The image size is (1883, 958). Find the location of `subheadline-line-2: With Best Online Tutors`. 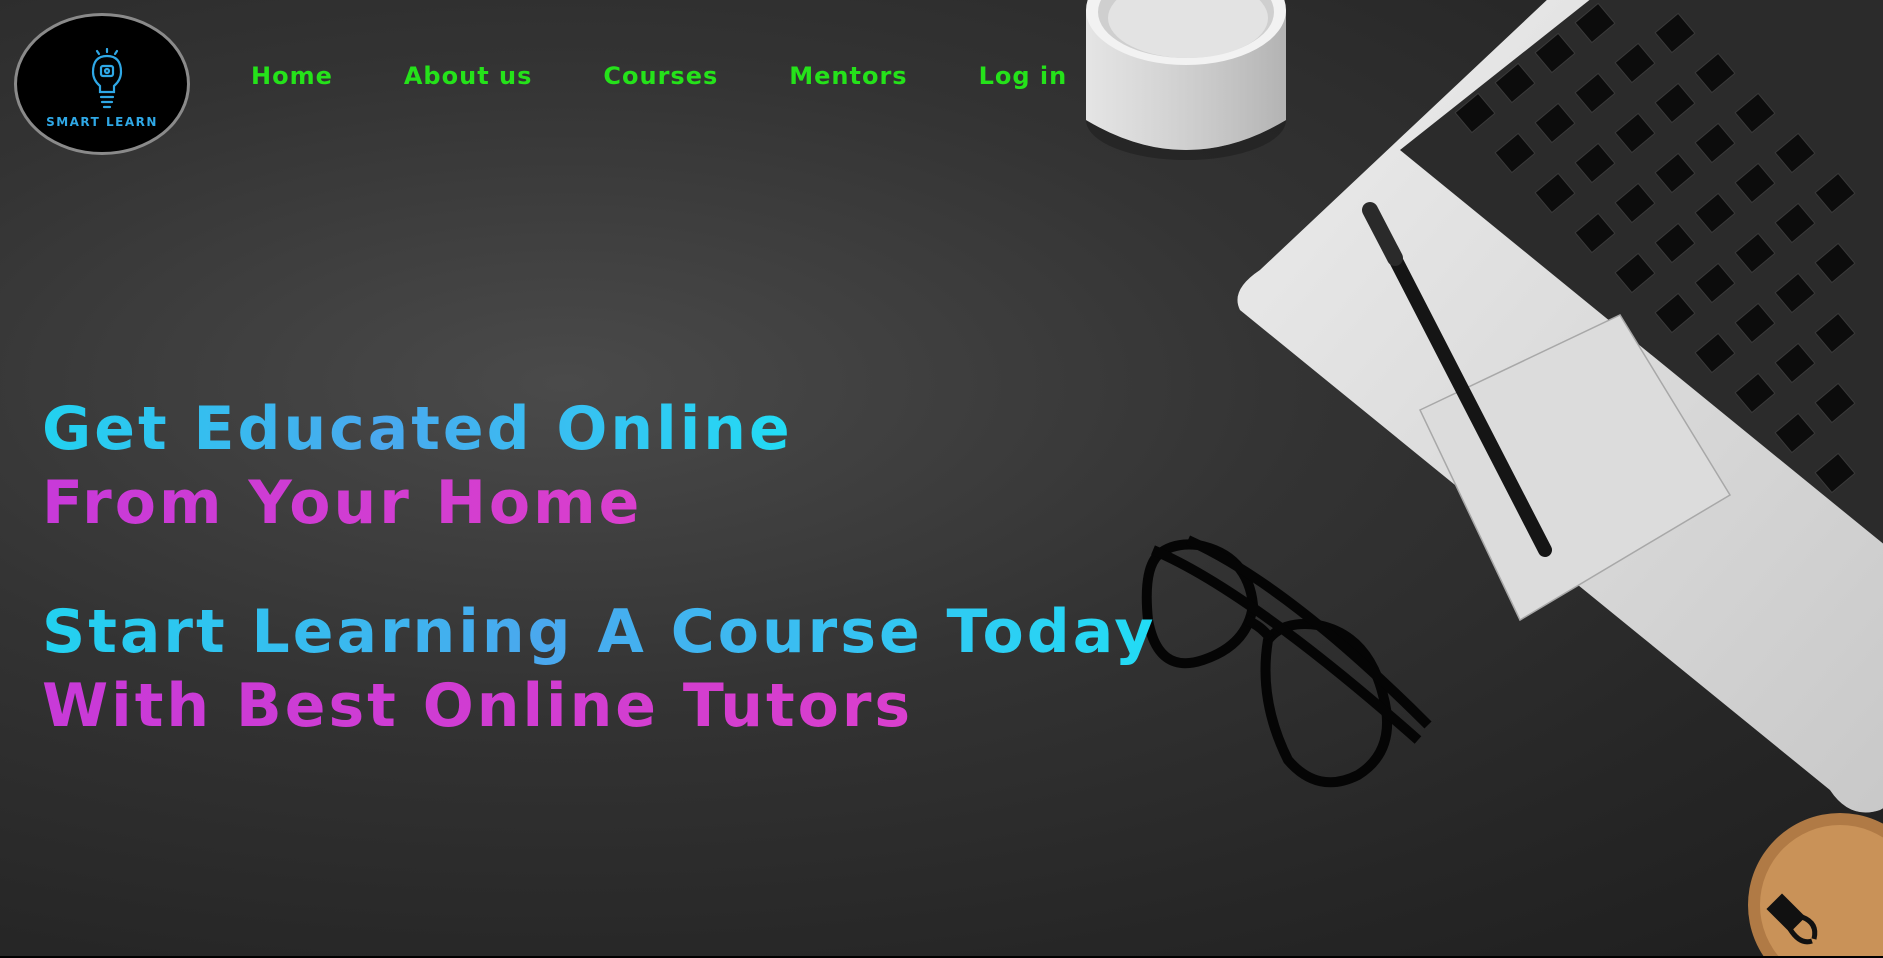

subheadline-line-2: With Best Online Tutors is located at coordinates (599, 706).